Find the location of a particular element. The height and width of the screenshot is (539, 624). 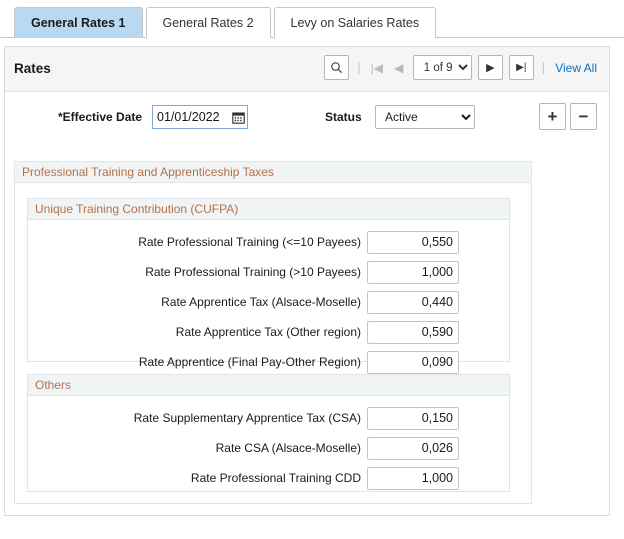

field-label: Rate Professional Training (>10 Payees) is located at coordinates (253, 272).